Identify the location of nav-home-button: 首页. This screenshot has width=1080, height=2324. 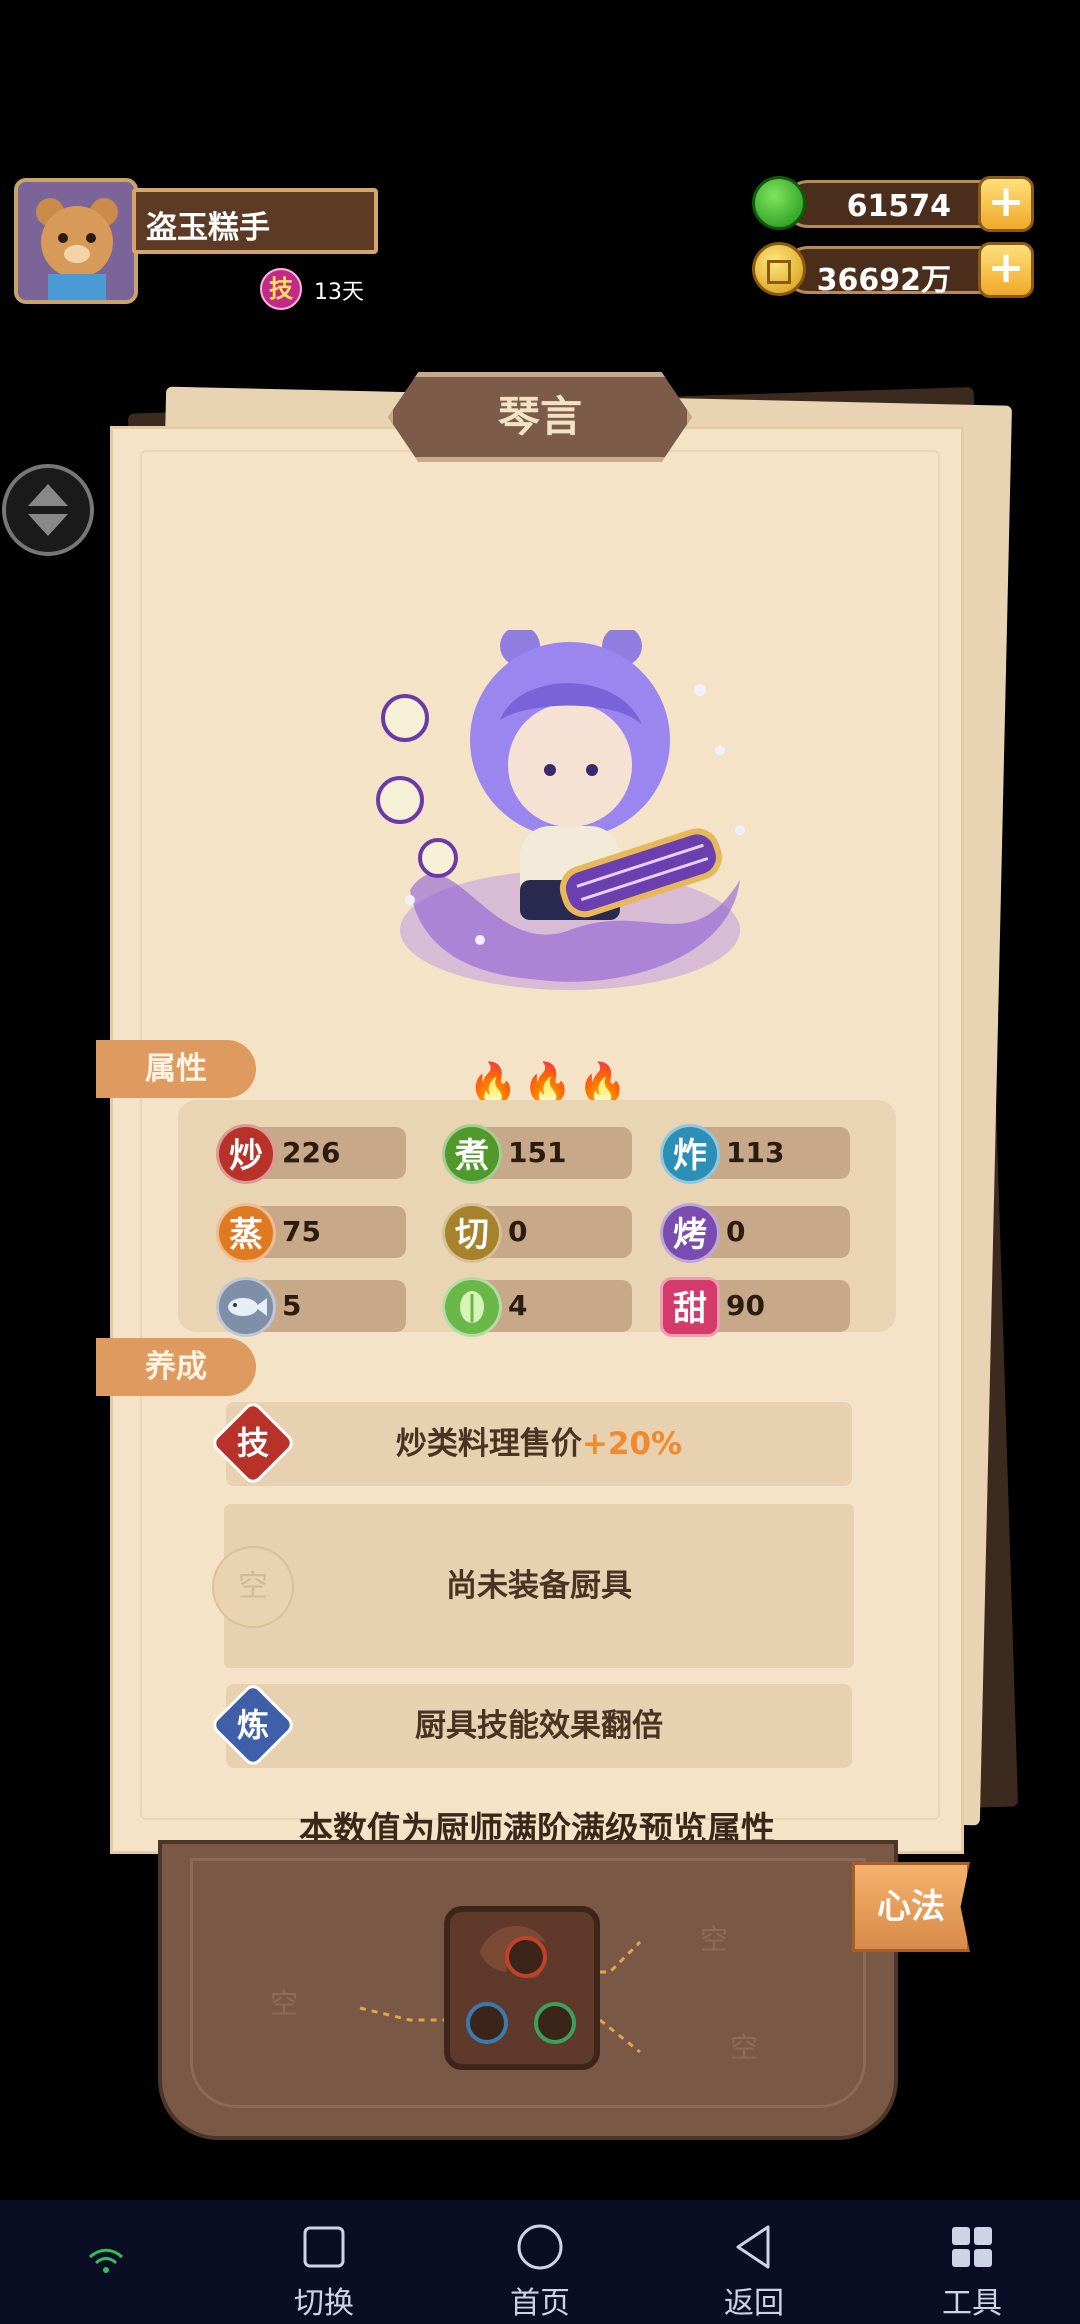
(540, 2272).